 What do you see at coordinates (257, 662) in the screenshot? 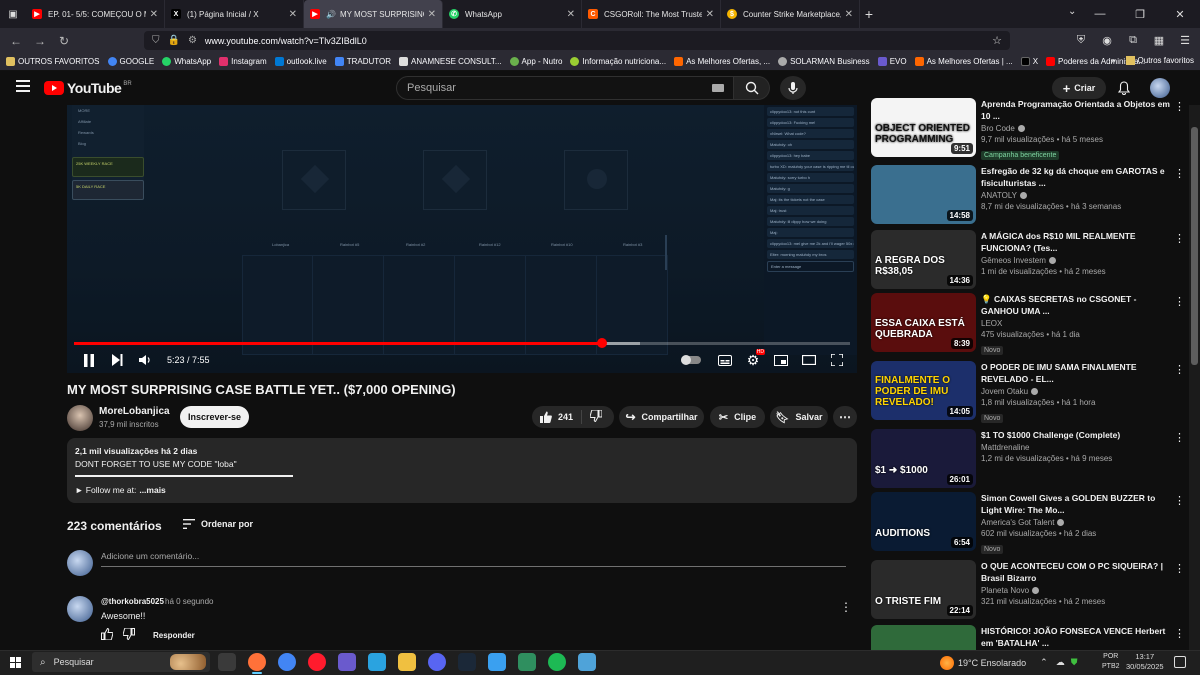
I see `firefox-icon` at bounding box center [257, 662].